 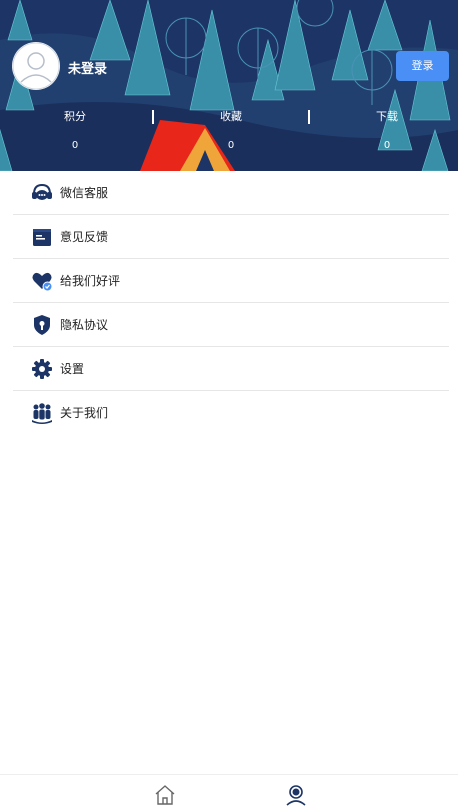 I want to click on menu-item-label: 微信客服, so click(x=84, y=193).